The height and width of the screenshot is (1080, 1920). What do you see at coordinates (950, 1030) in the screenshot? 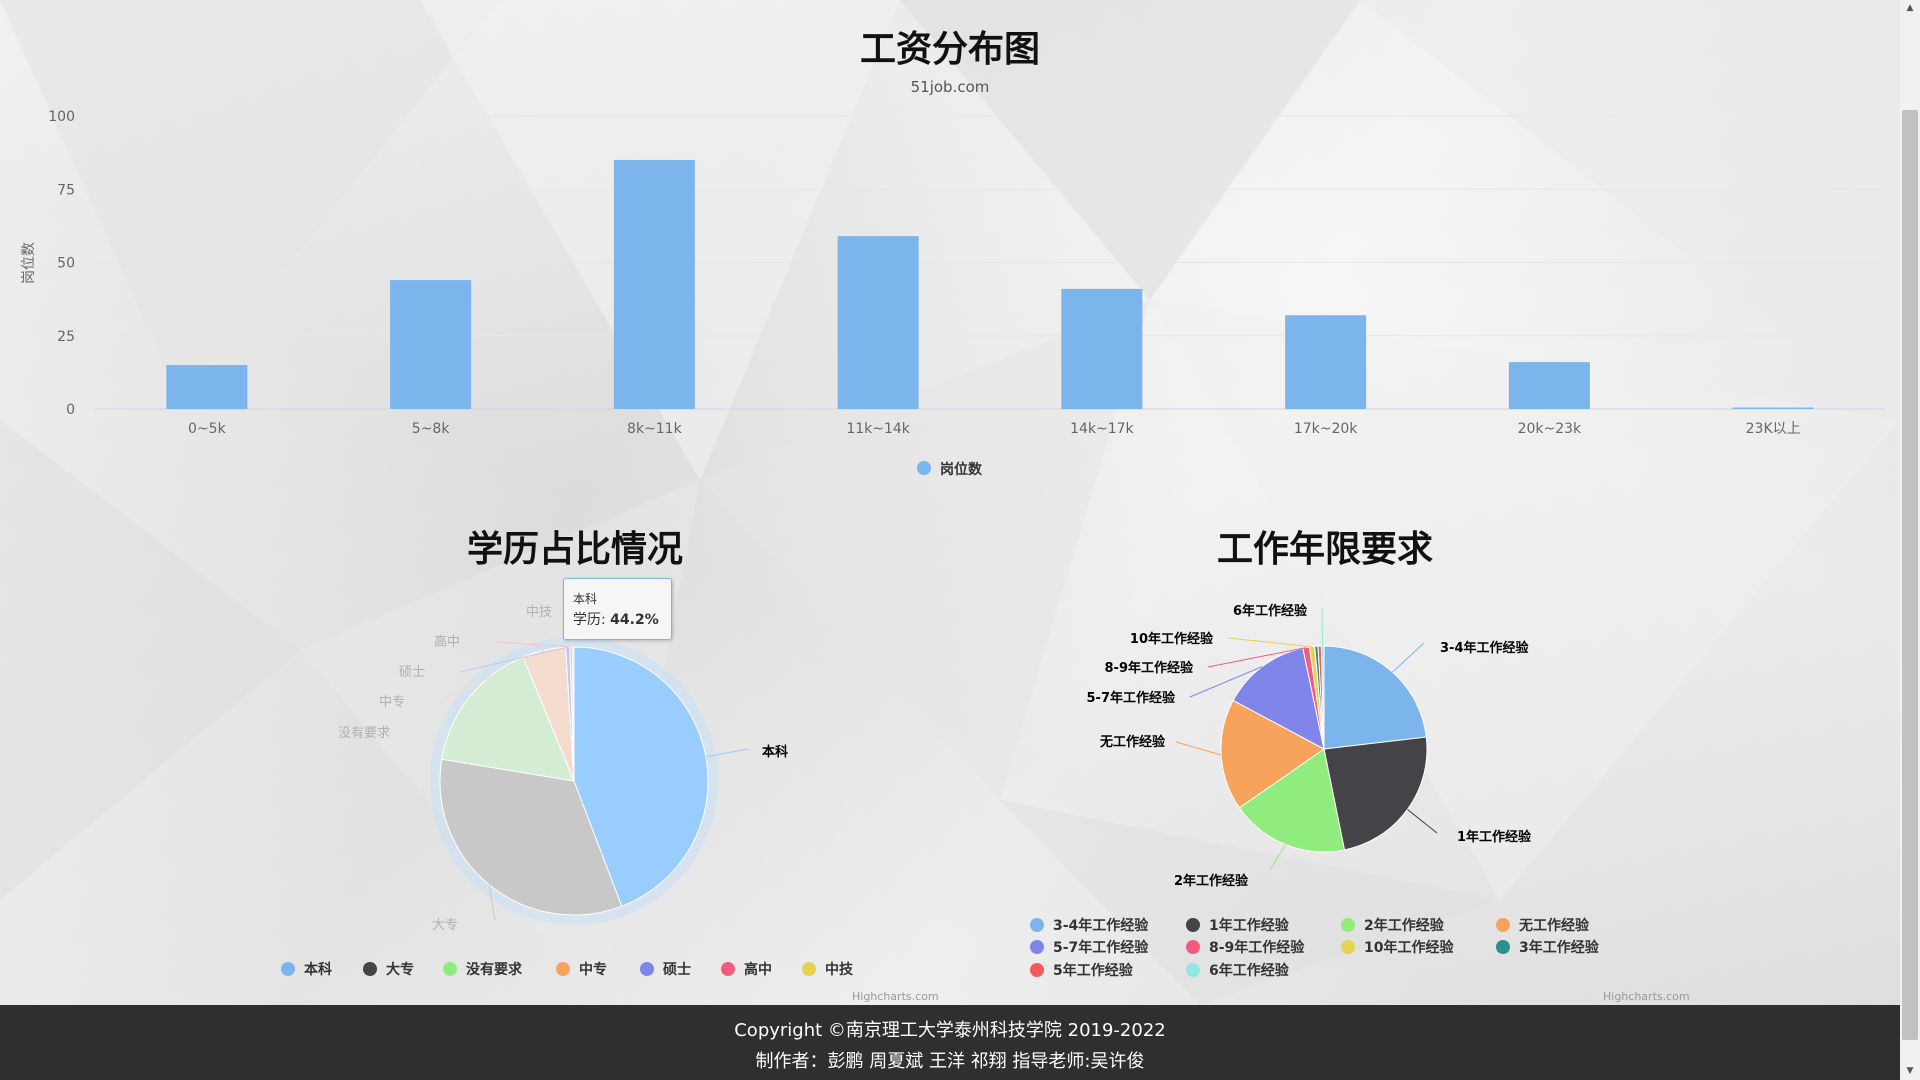
I see `footer-copyright: Copyright ©南京理工大学泰州科技学院 2019-2022` at bounding box center [950, 1030].